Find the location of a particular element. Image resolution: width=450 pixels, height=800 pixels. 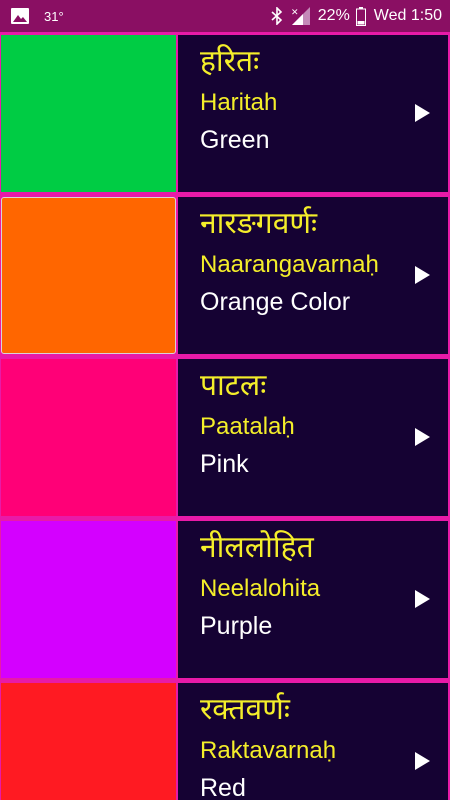

transliteration-text: Neelalohita is located at coordinates (260, 588).